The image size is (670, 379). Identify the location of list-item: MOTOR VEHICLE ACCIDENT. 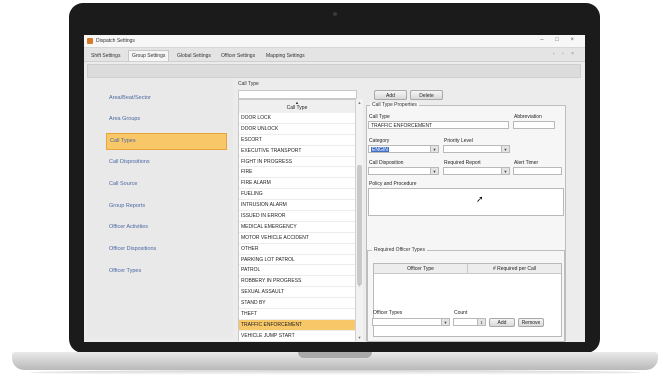
(297, 238).